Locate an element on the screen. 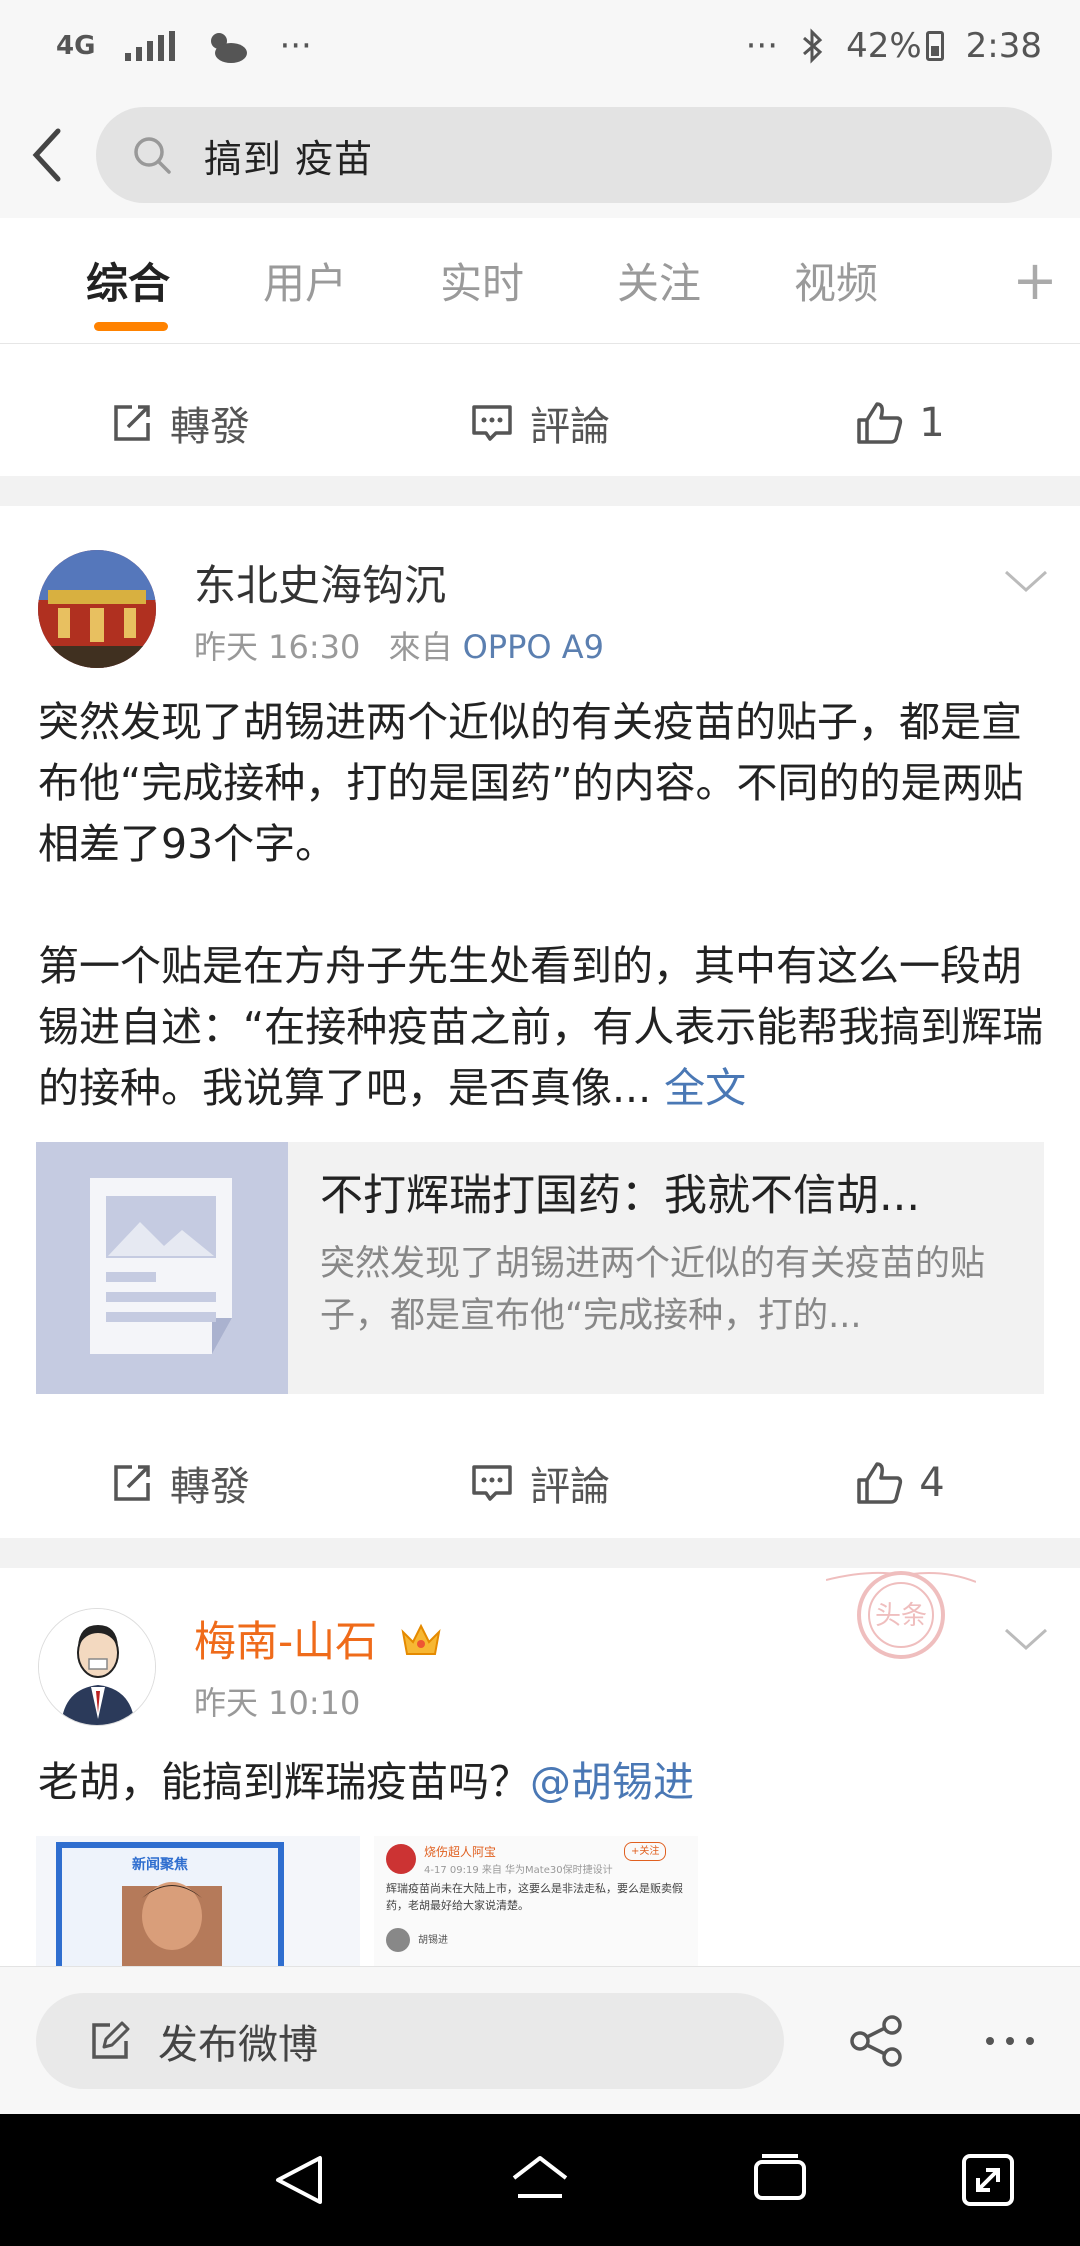  share-icon is located at coordinates (876, 2041).